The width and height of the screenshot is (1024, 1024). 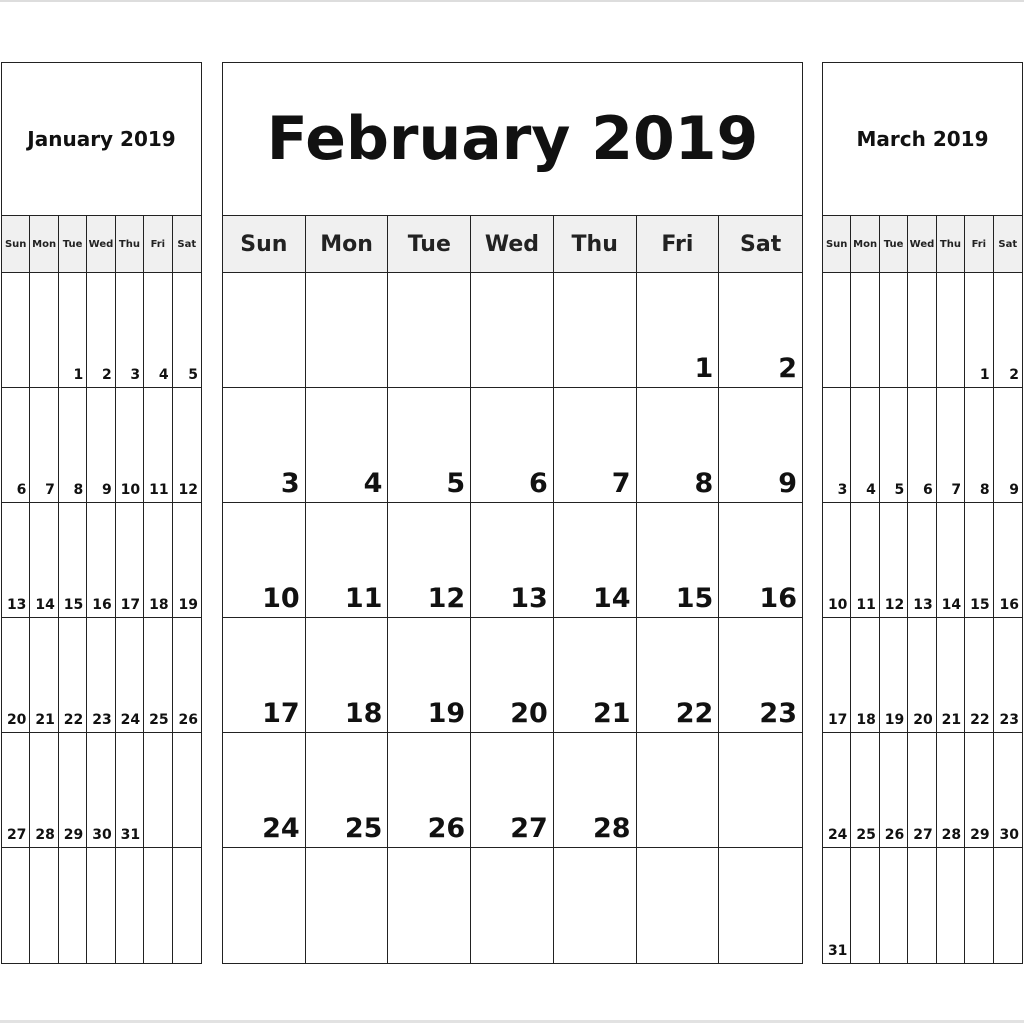 I want to click on day-cell: 17, so click(x=130, y=560).